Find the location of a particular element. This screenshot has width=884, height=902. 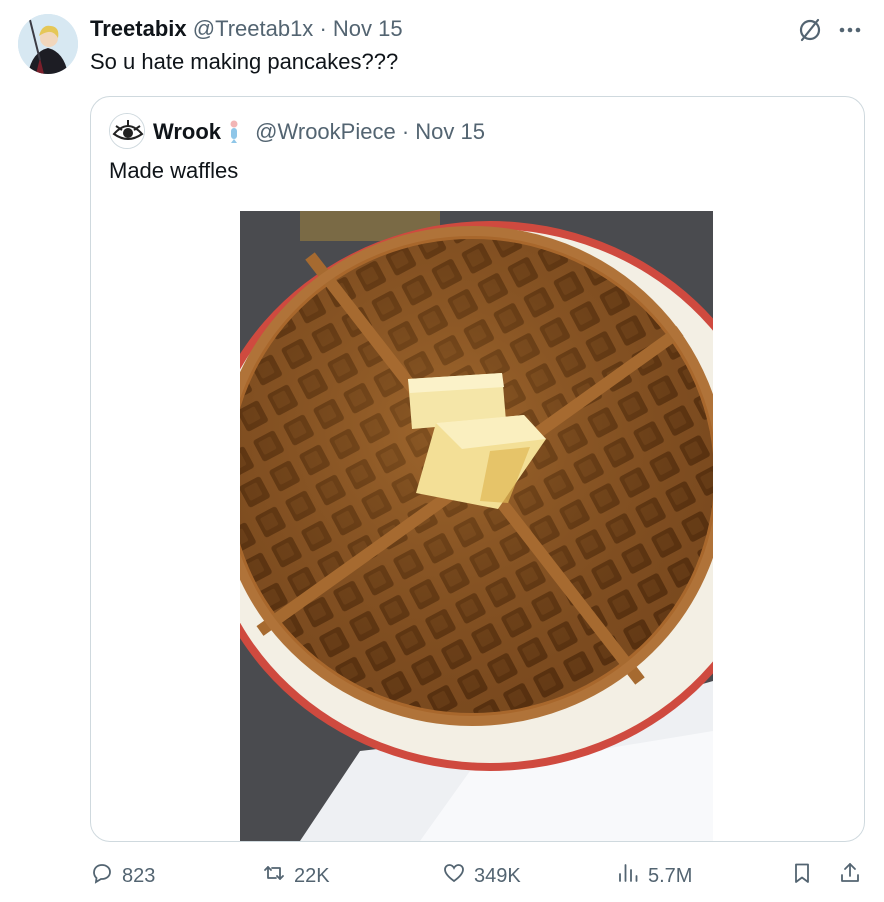

grok-icon is located at coordinates (810, 30).